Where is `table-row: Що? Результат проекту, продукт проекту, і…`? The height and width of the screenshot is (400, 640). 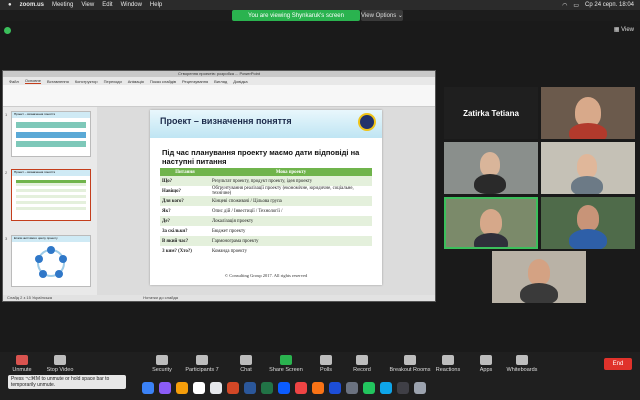
table-row: Що? Результат проекту, продукт проекту, і… is located at coordinates (266, 181).